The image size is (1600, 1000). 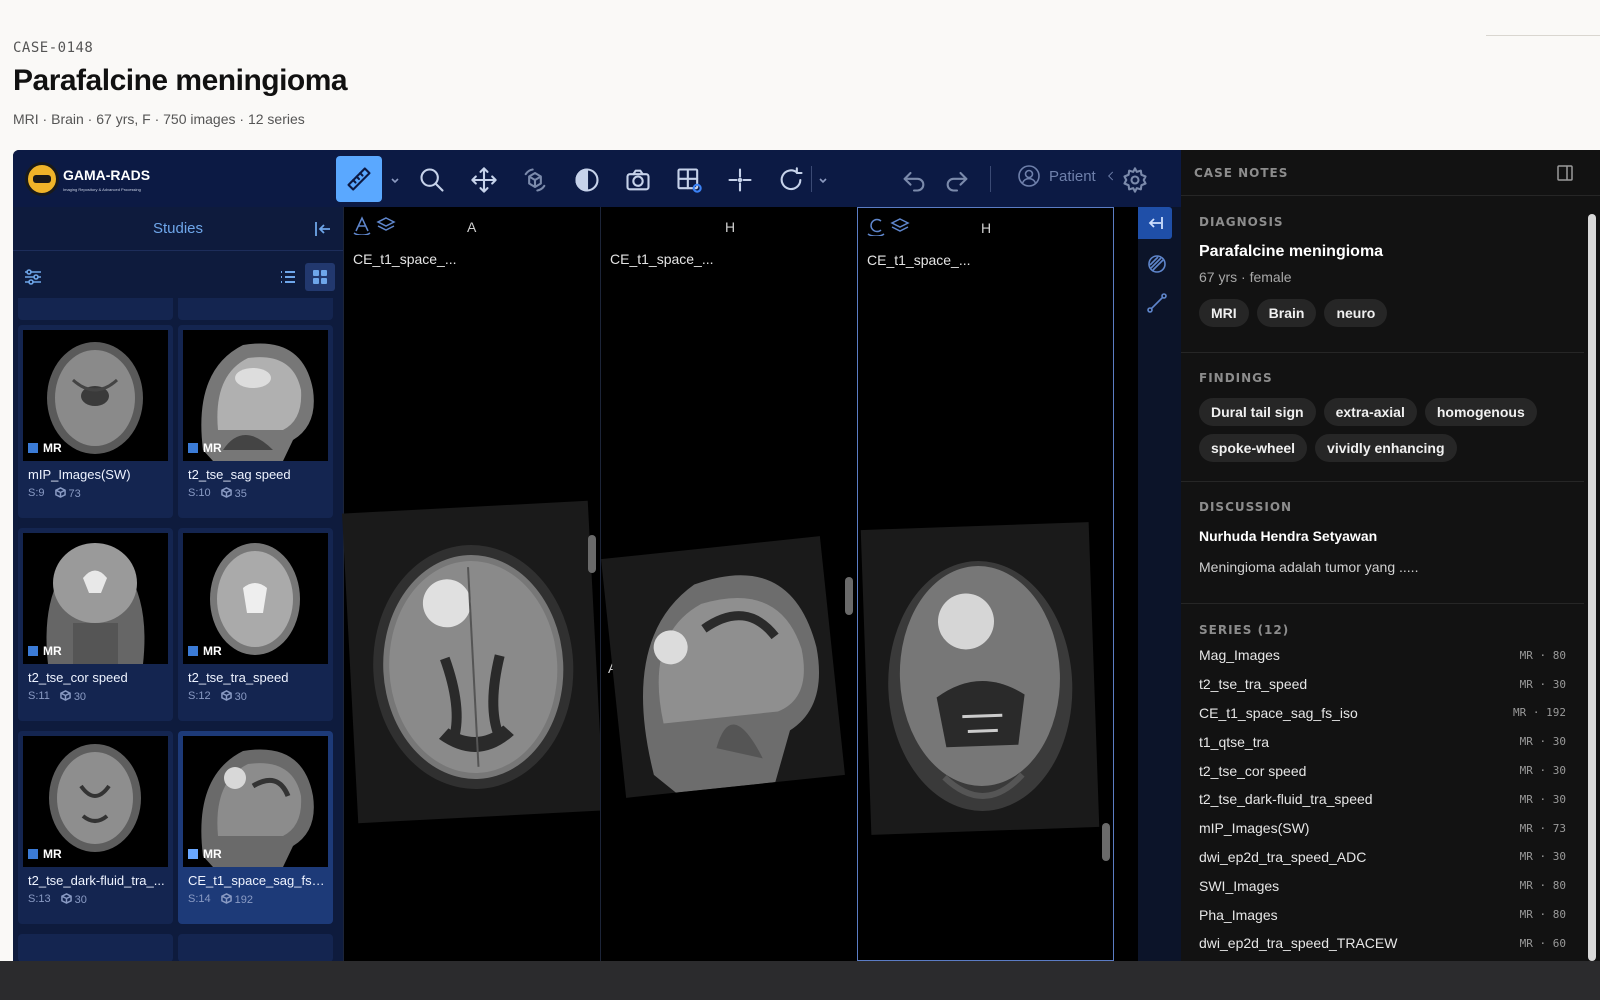 What do you see at coordinates (193, 854) in the screenshot?
I see `modality-color-icon` at bounding box center [193, 854].